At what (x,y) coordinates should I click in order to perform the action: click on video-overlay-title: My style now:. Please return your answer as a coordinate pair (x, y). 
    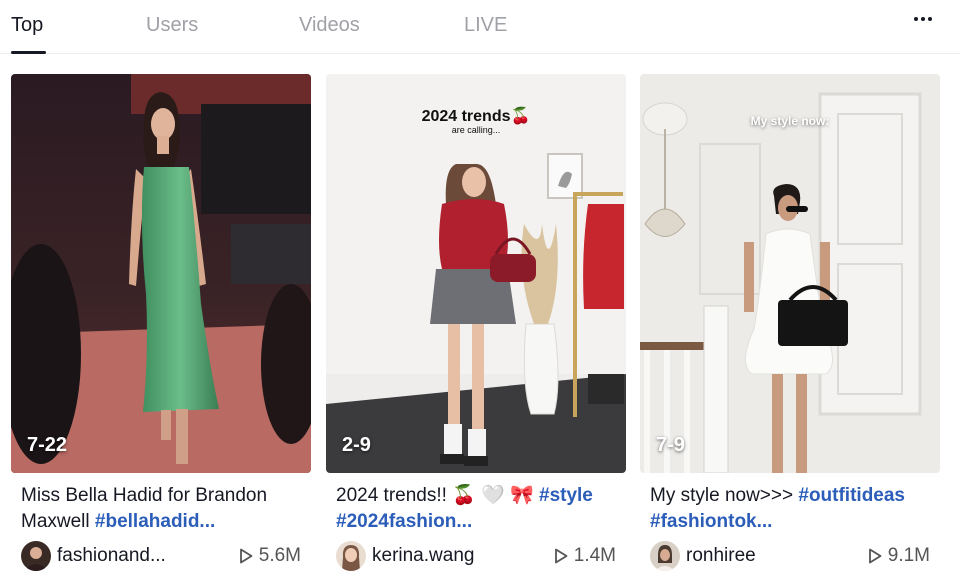
    Looking at the image, I should click on (790, 121).